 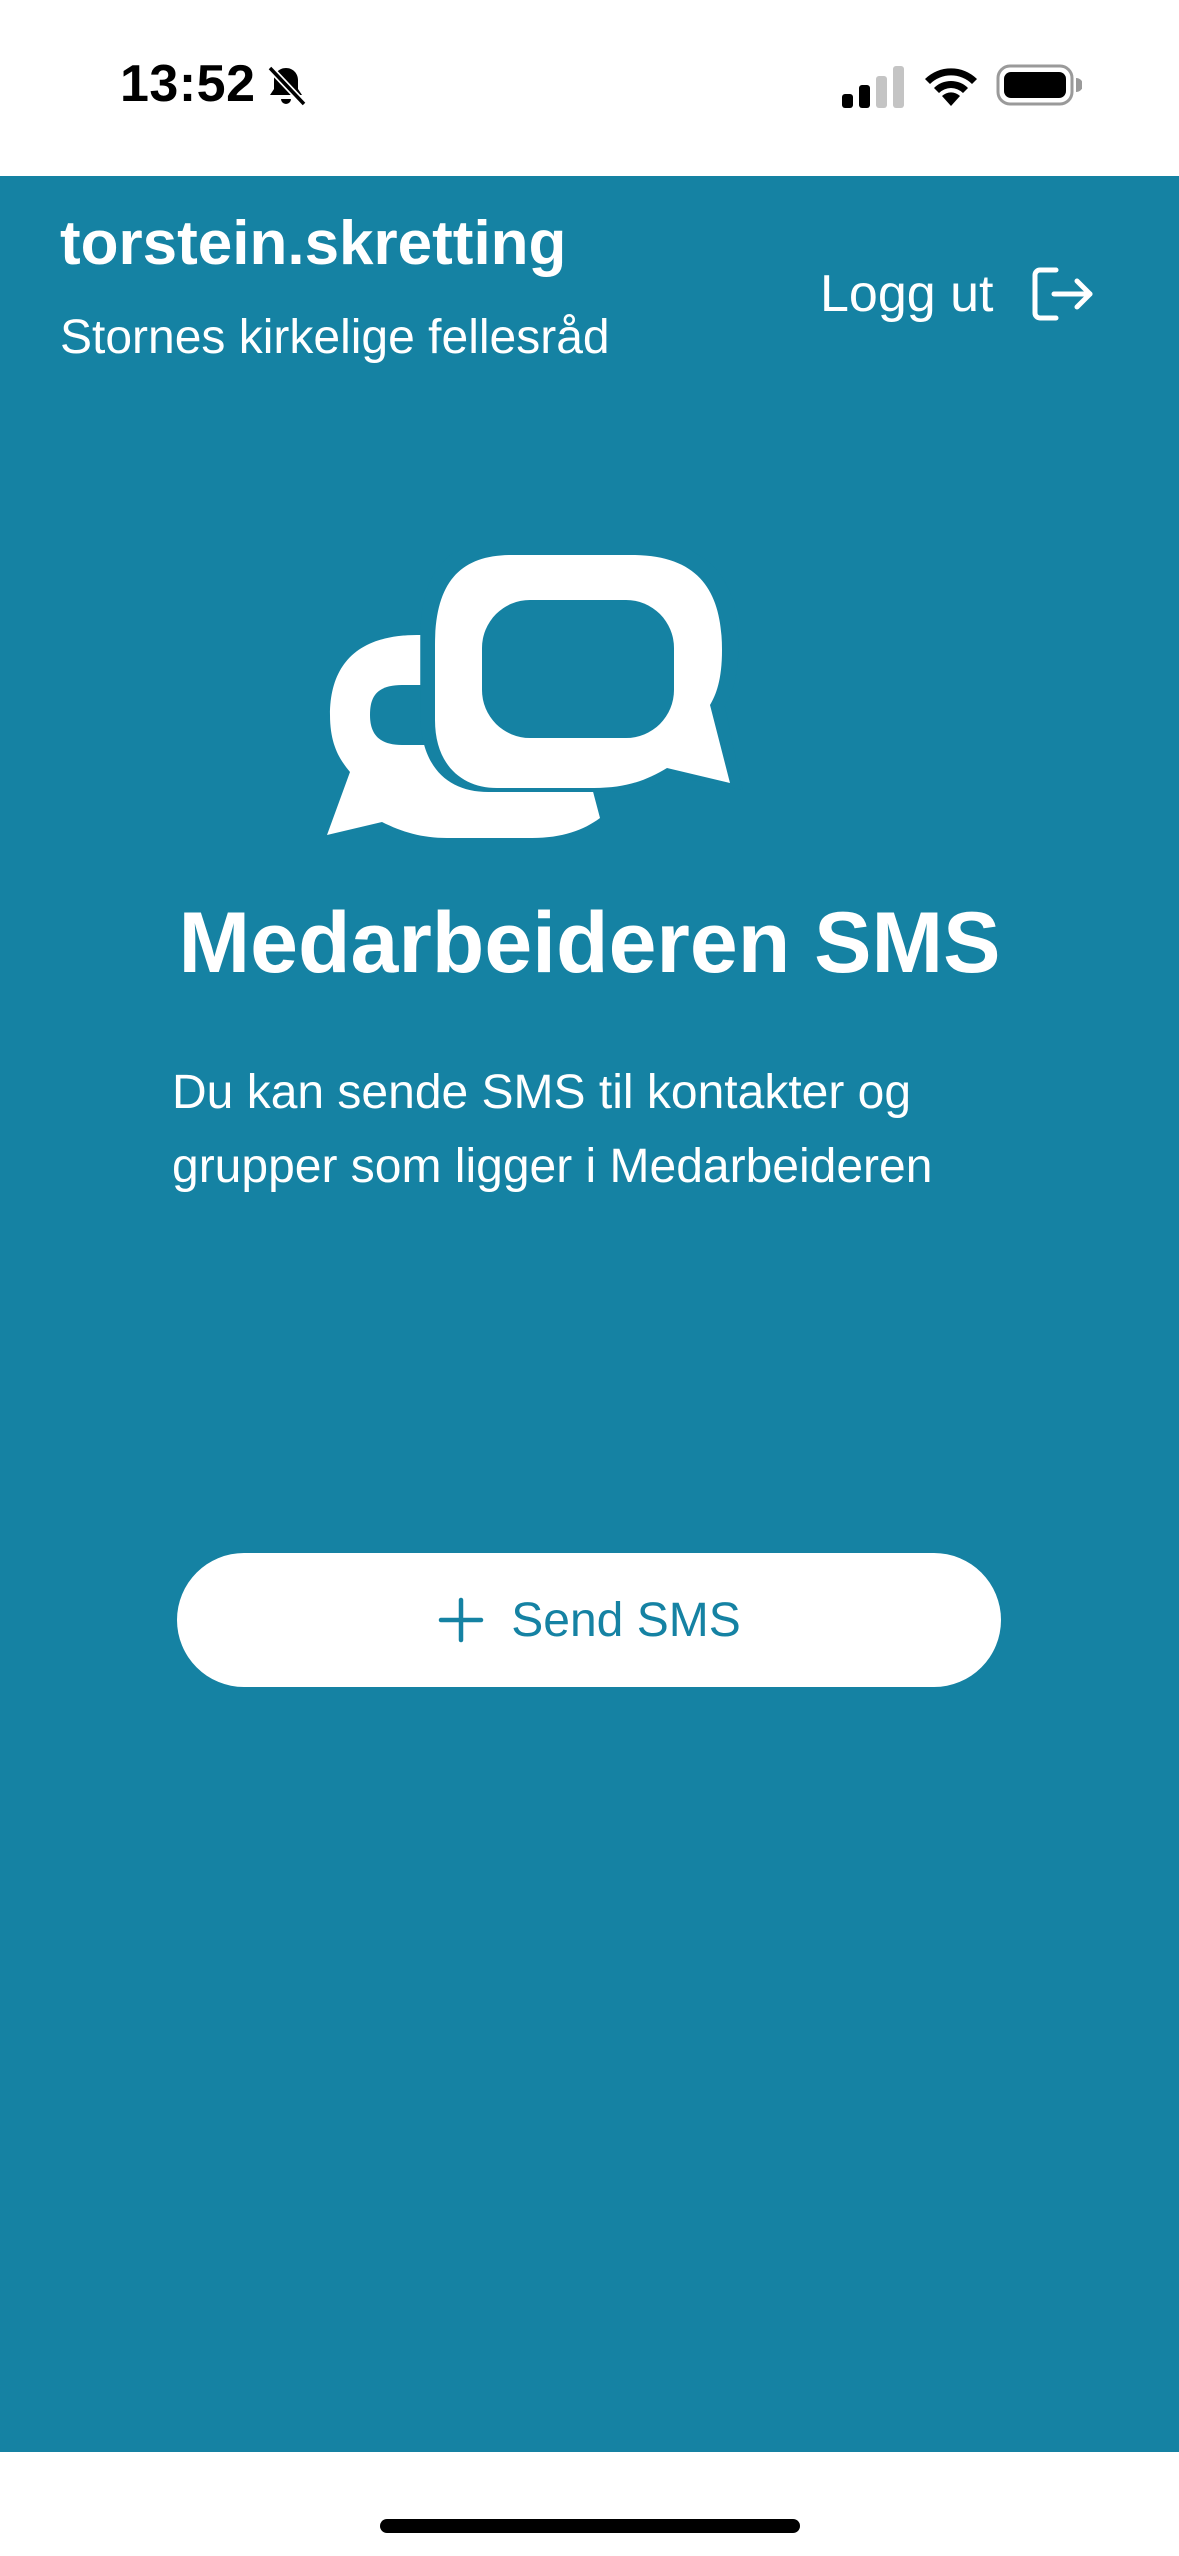 I want to click on send-sms-button: Send SMS, so click(x=589, y=1620).